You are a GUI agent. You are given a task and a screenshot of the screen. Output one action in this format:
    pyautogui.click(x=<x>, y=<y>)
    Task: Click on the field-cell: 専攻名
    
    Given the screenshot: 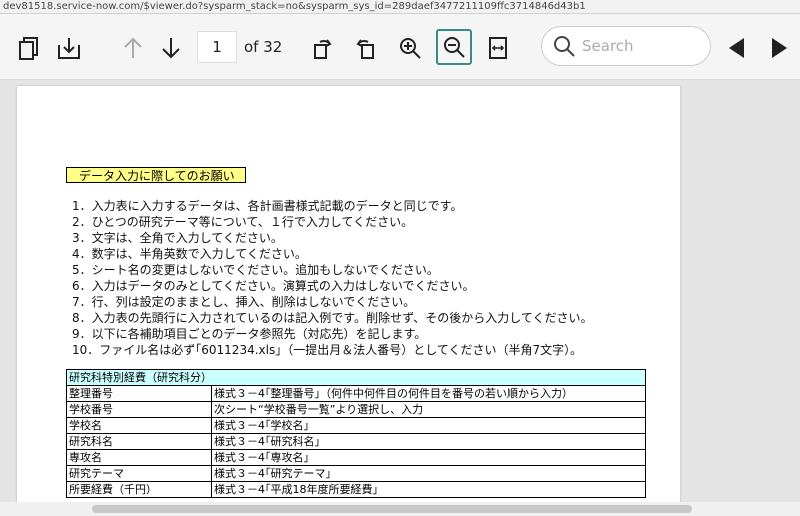 What is the action you would take?
    pyautogui.click(x=139, y=457)
    